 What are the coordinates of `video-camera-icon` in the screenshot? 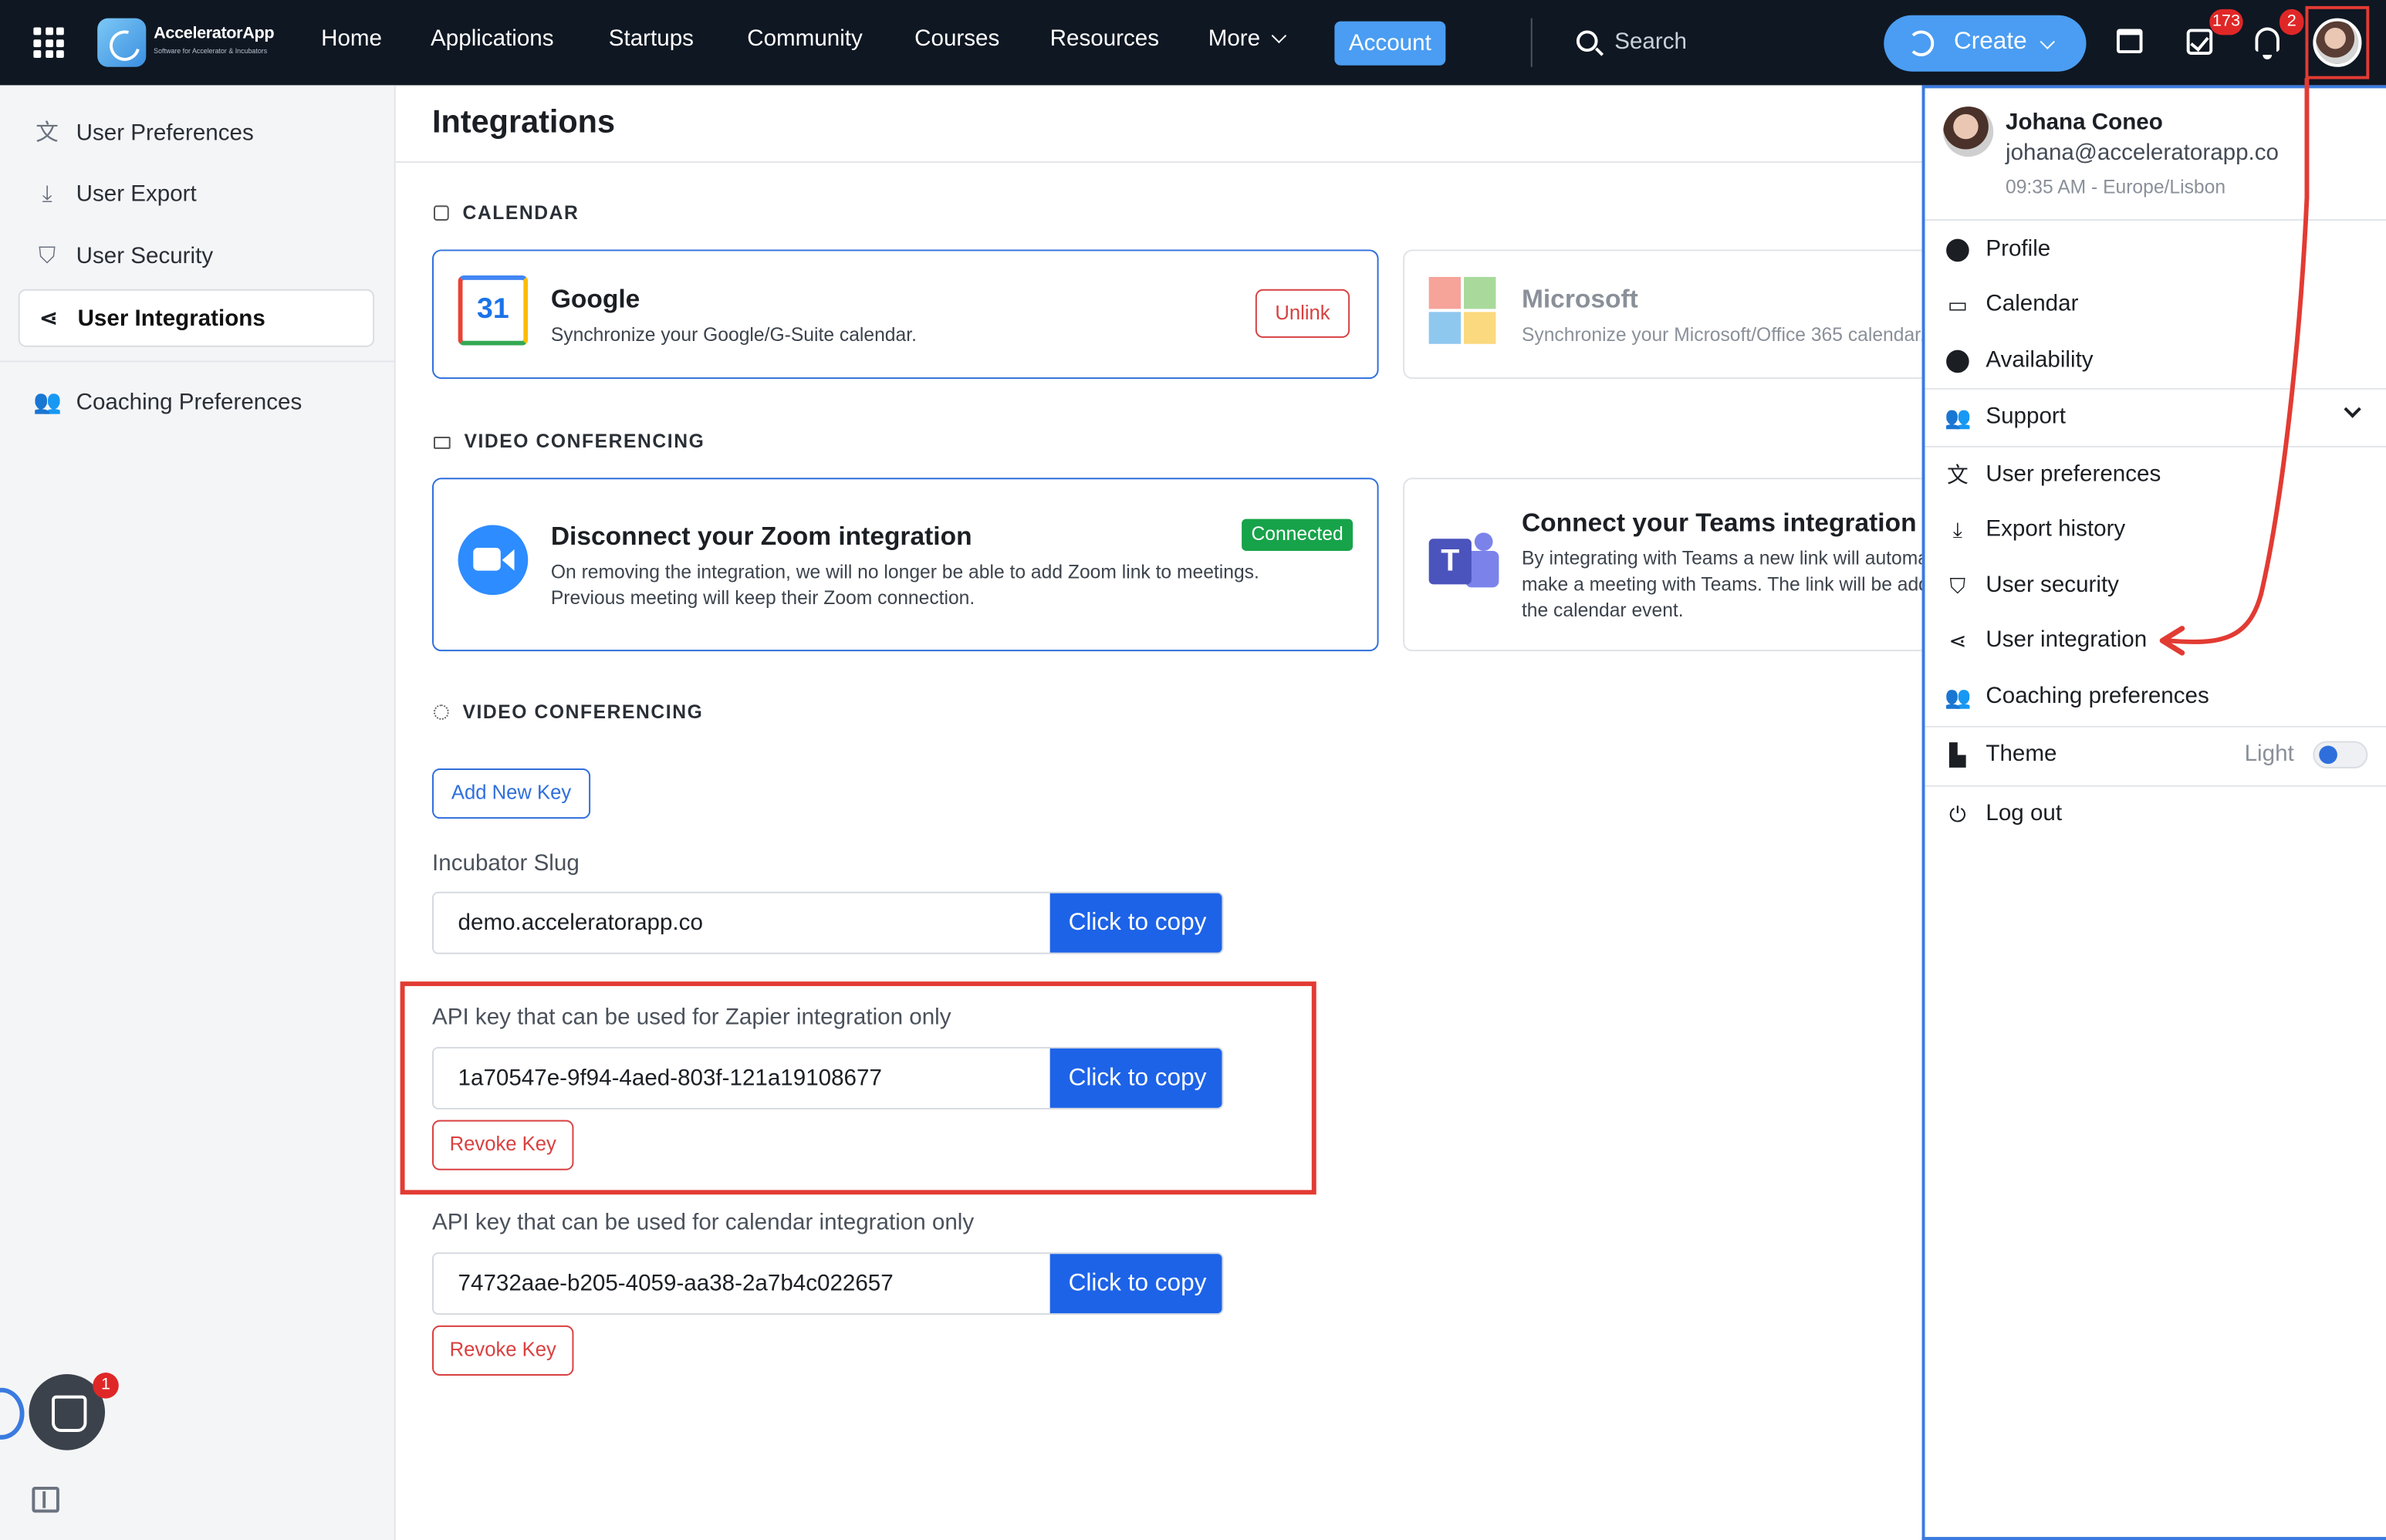 It's located at (442, 443).